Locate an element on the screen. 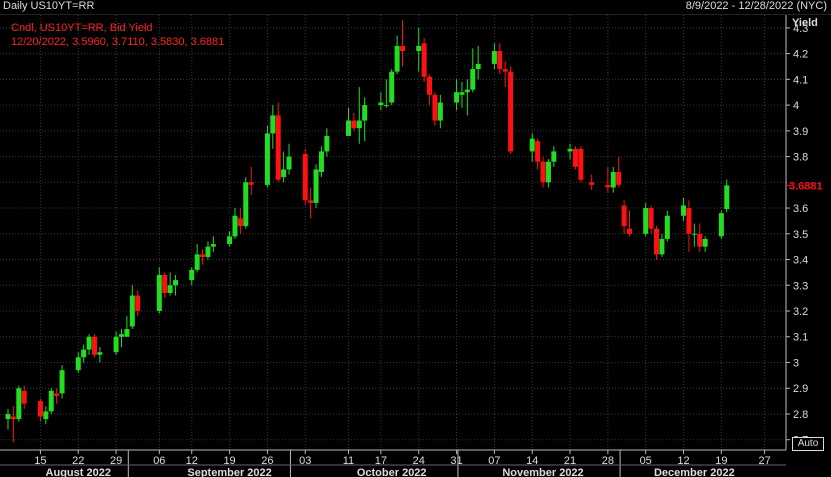 Image resolution: width=831 pixels, height=477 pixels. y-tick-label: 4 is located at coordinates (796, 106).